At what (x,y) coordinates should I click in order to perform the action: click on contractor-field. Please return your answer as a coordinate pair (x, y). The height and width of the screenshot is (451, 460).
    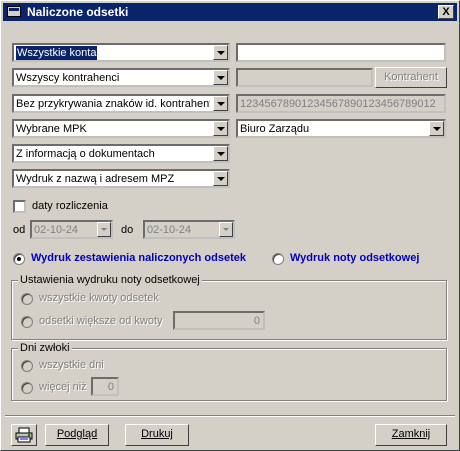
    Looking at the image, I should click on (304, 77).